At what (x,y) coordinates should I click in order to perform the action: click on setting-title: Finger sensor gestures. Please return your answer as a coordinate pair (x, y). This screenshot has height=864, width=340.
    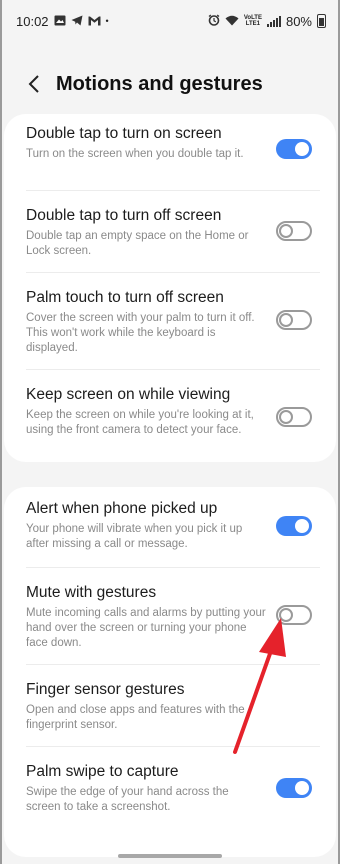
    Looking at the image, I should click on (105, 689).